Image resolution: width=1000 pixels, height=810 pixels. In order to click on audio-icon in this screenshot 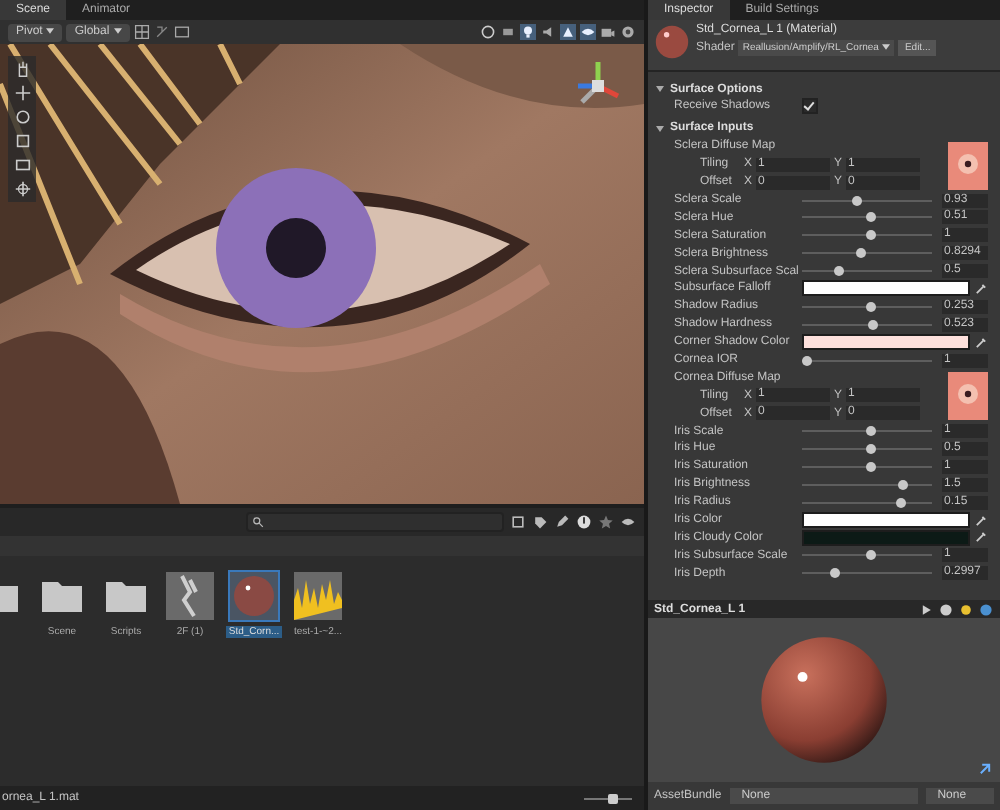, I will do `click(548, 32)`.